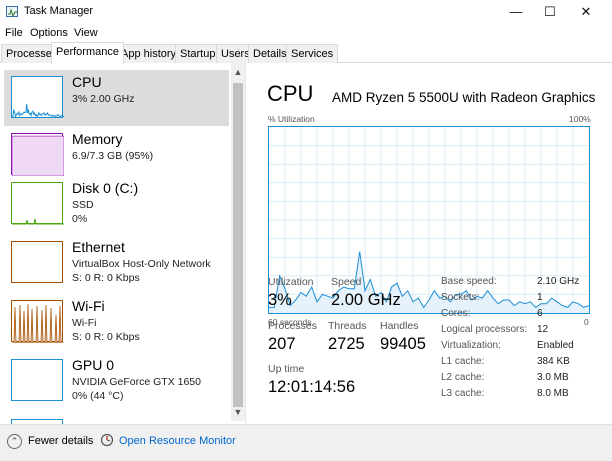 The height and width of the screenshot is (461, 612). What do you see at coordinates (87, 82) in the screenshot?
I see `sidebar-cpu-title: CPU` at bounding box center [87, 82].